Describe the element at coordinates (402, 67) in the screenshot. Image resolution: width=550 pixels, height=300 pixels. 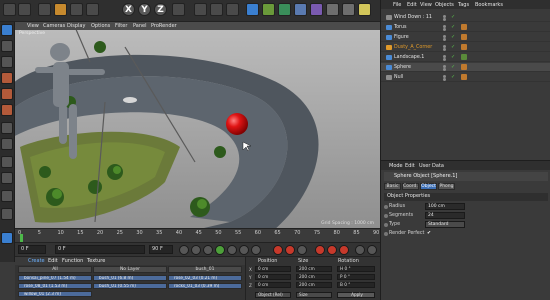
I see `object-name: Sphere` at that location.